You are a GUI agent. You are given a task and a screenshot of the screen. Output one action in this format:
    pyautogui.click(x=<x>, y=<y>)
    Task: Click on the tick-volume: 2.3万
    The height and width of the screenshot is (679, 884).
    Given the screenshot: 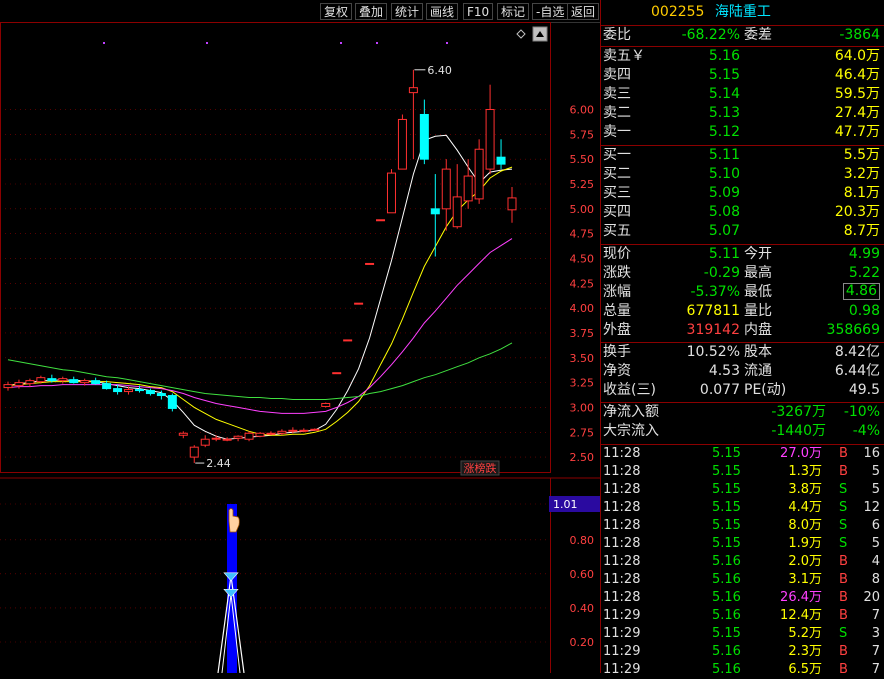 What is the action you would take?
    pyautogui.click(x=805, y=651)
    